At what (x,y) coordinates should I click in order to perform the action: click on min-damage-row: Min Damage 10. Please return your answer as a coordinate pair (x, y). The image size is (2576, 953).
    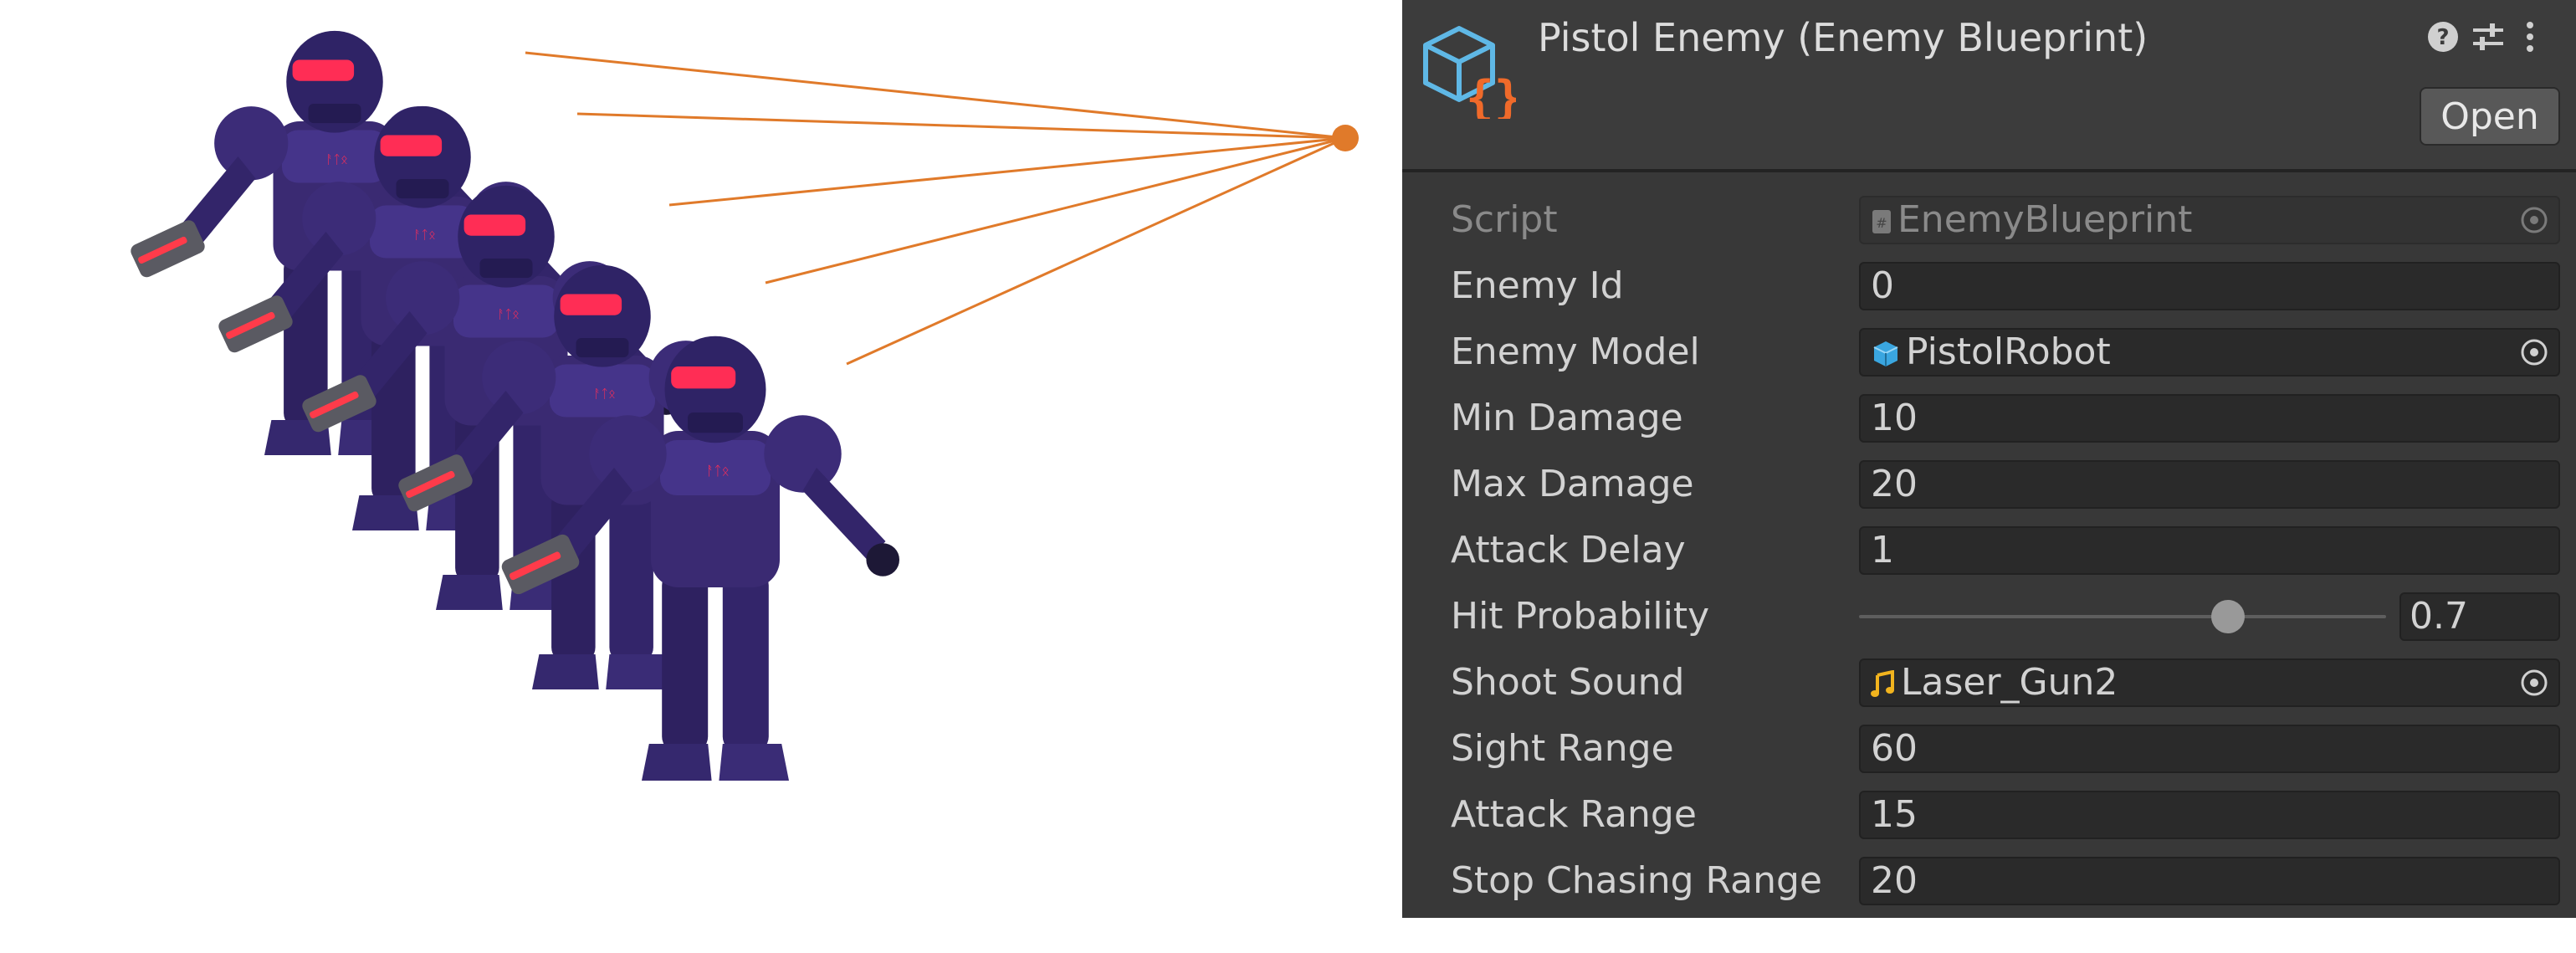
    Looking at the image, I should click on (1989, 418).